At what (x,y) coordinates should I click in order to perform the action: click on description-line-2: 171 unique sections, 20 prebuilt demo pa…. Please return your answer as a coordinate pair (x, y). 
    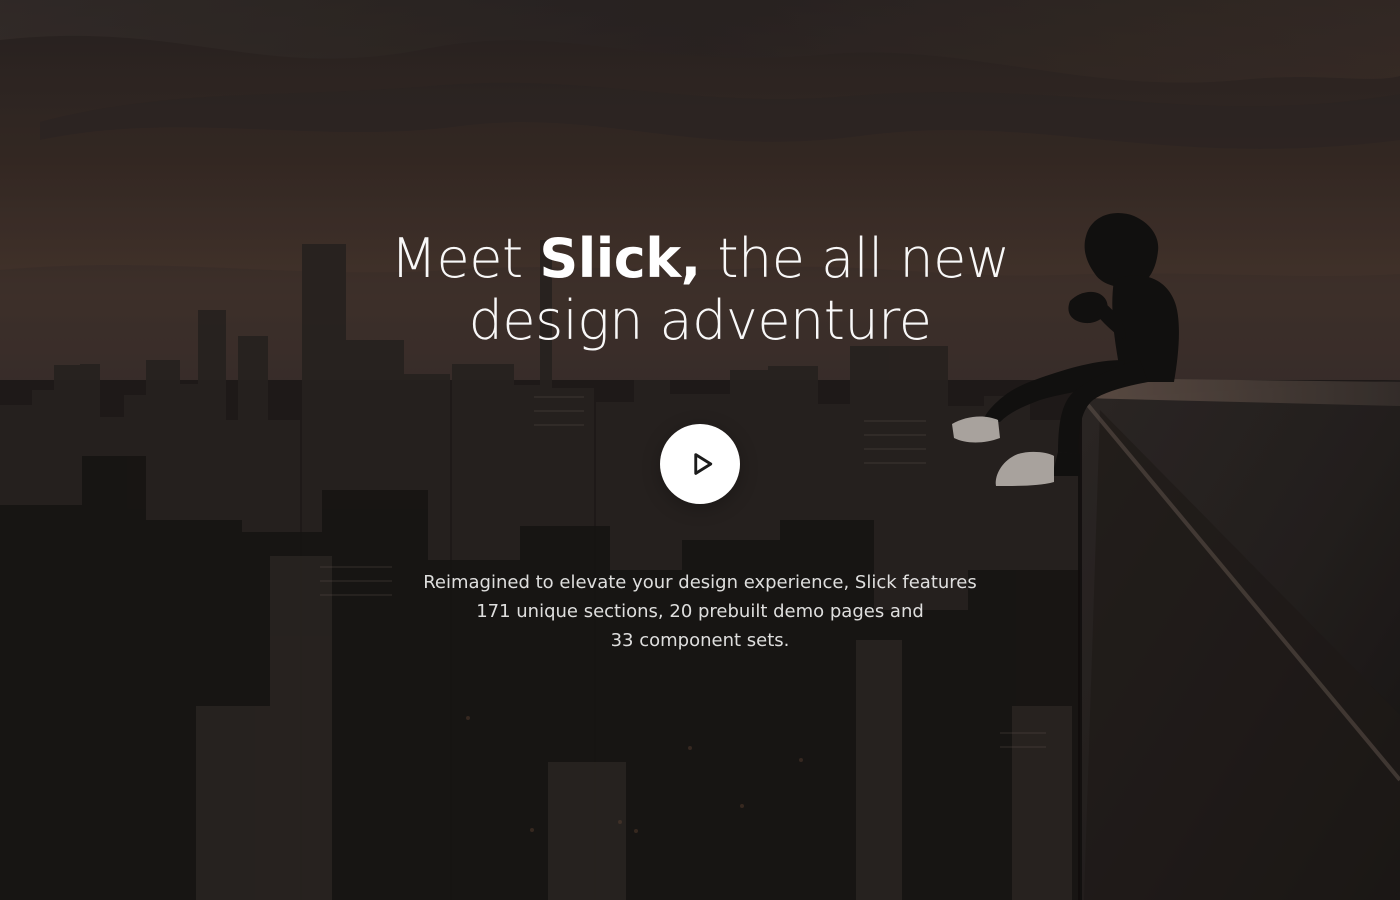
    Looking at the image, I should click on (700, 611).